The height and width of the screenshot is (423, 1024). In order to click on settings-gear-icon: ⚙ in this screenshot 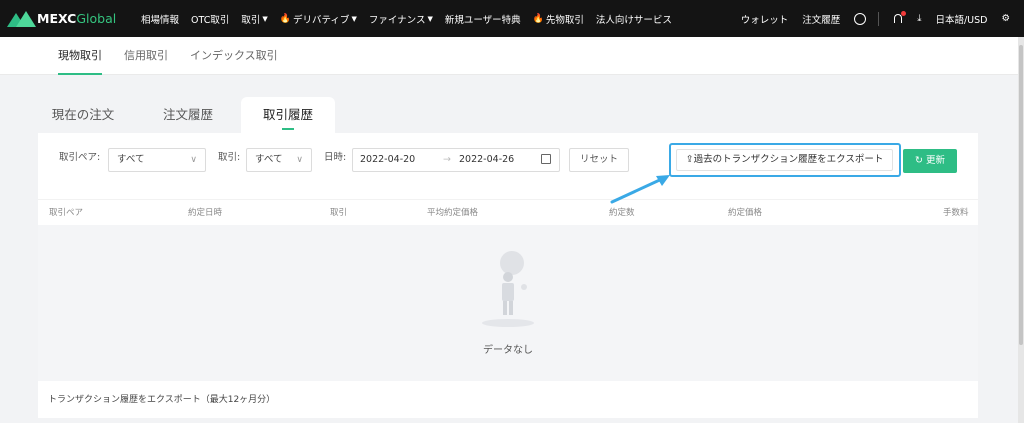, I will do `click(1005, 18)`.